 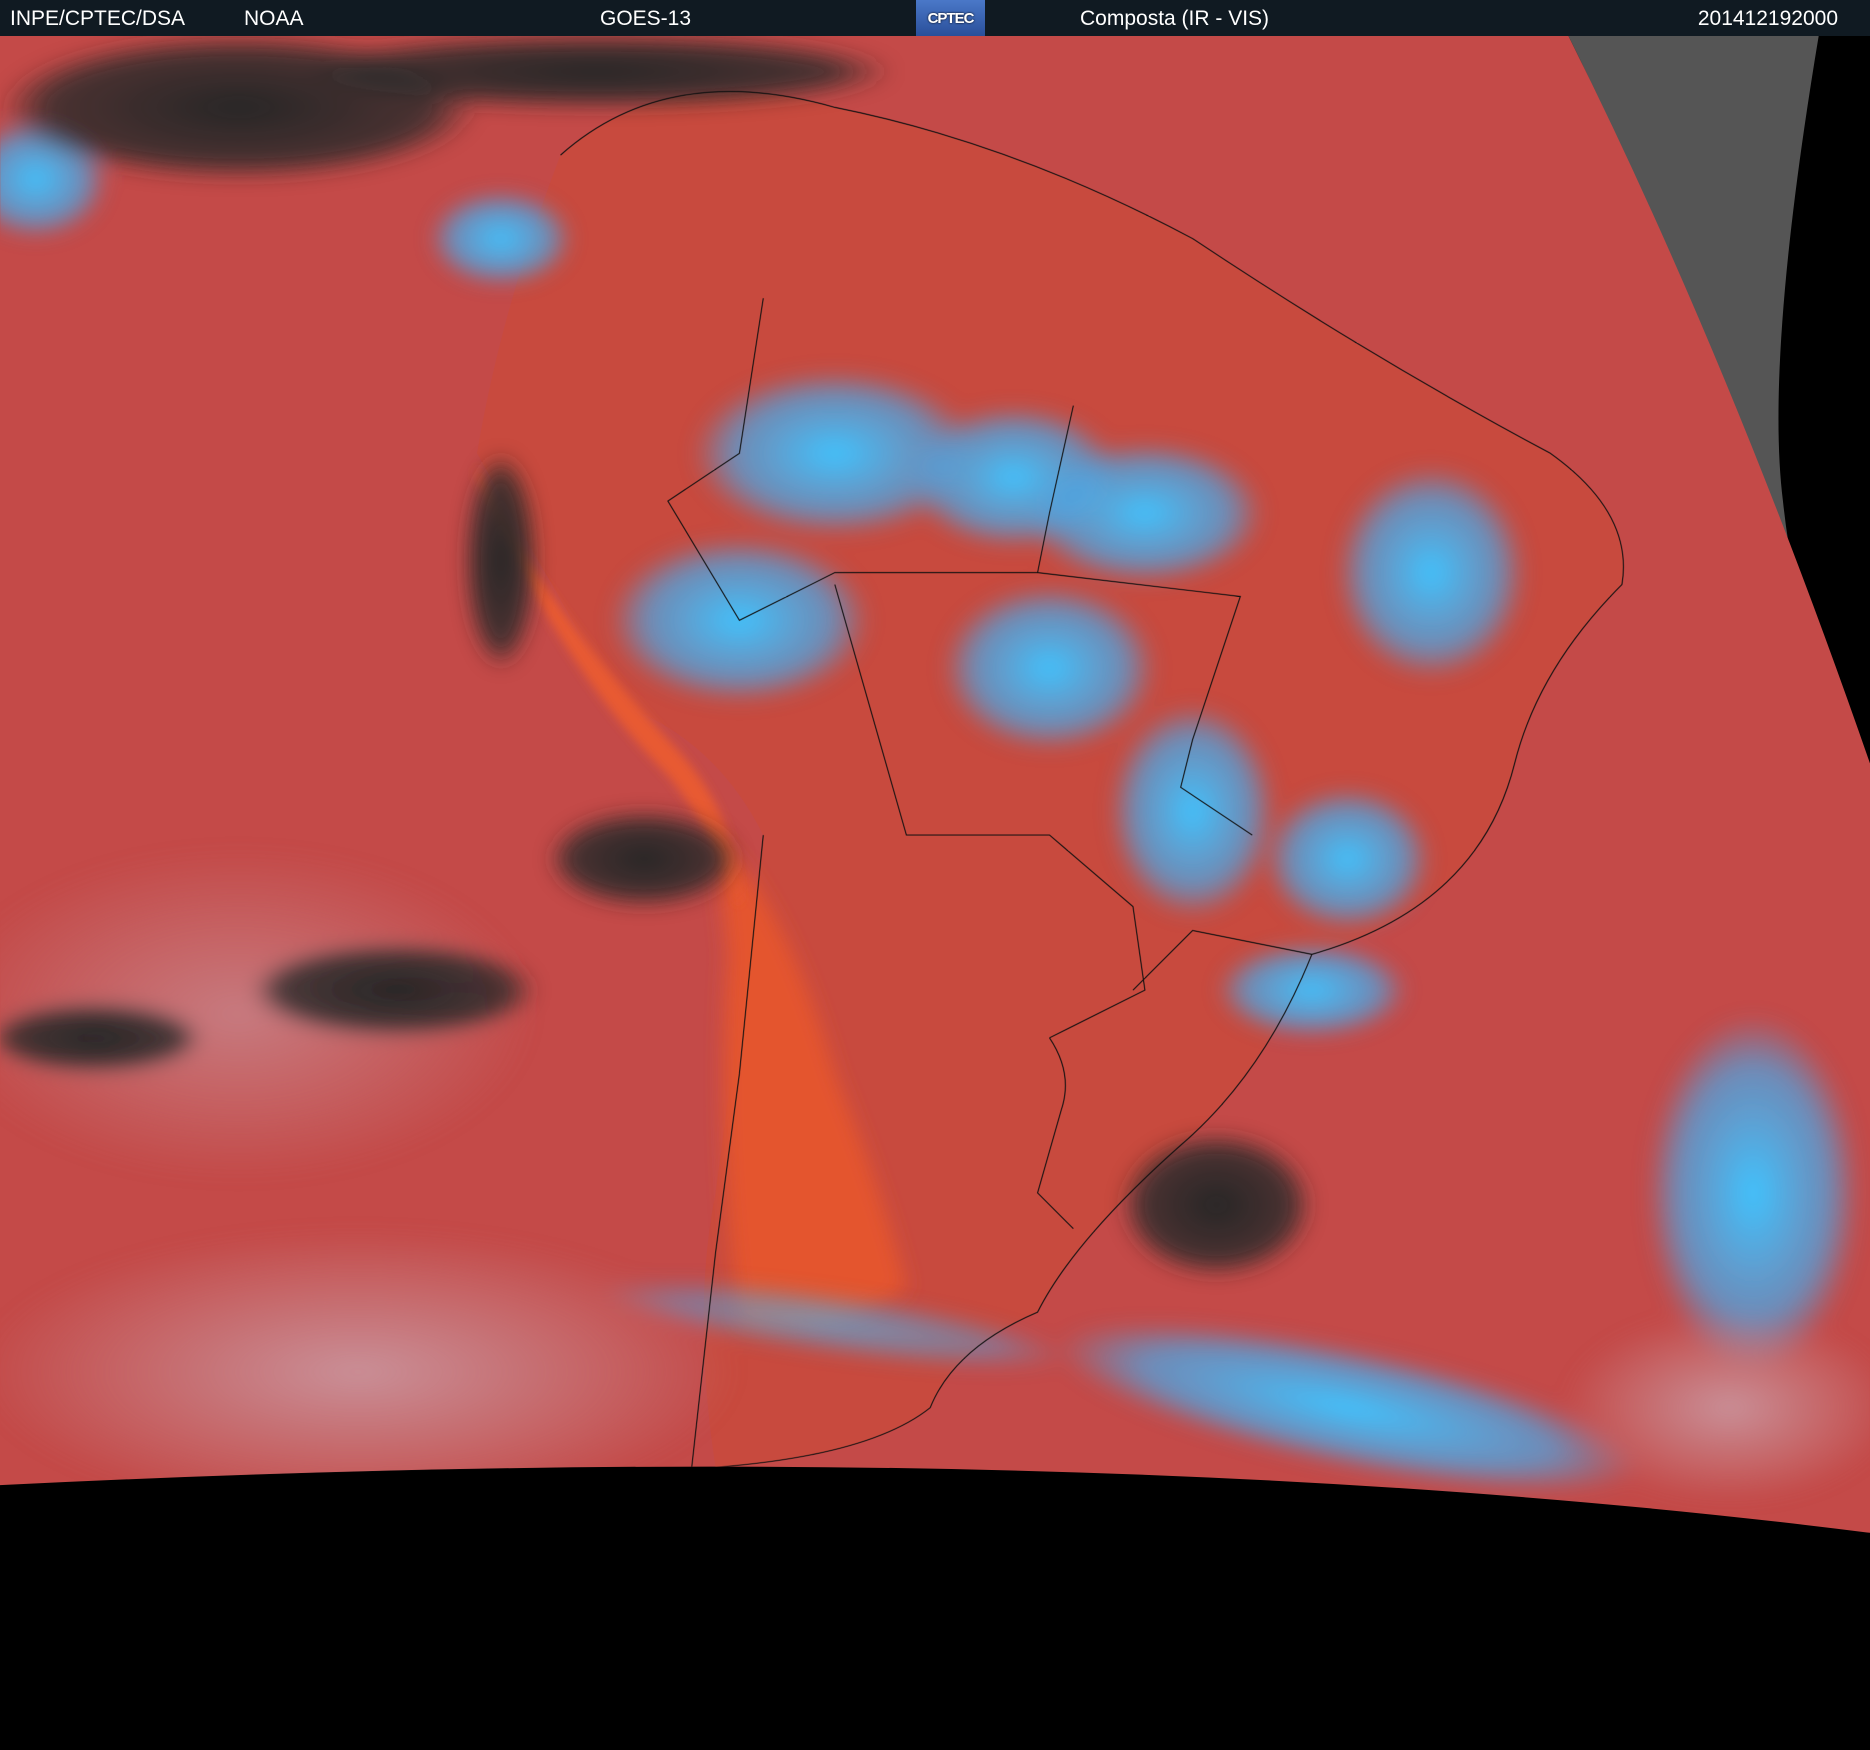 I want to click on product-label: Composta (IR - VIS), so click(x=1175, y=18).